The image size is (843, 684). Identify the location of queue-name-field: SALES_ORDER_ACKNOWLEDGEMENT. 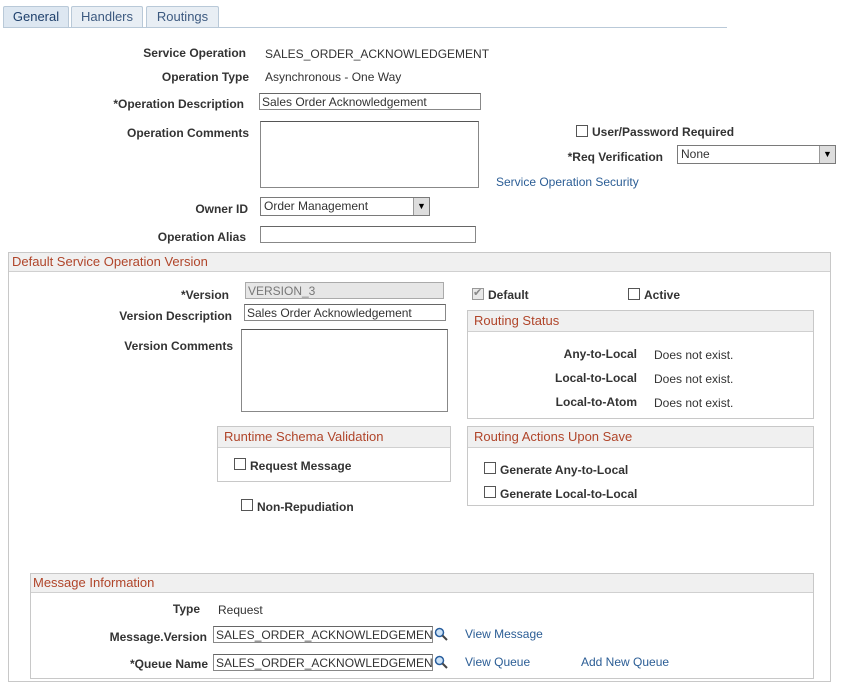
(323, 662).